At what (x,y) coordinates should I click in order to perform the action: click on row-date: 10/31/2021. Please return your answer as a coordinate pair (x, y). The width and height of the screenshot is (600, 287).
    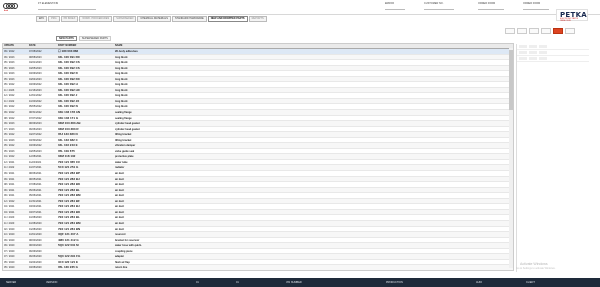
    Looking at the image, I should click on (35, 201).